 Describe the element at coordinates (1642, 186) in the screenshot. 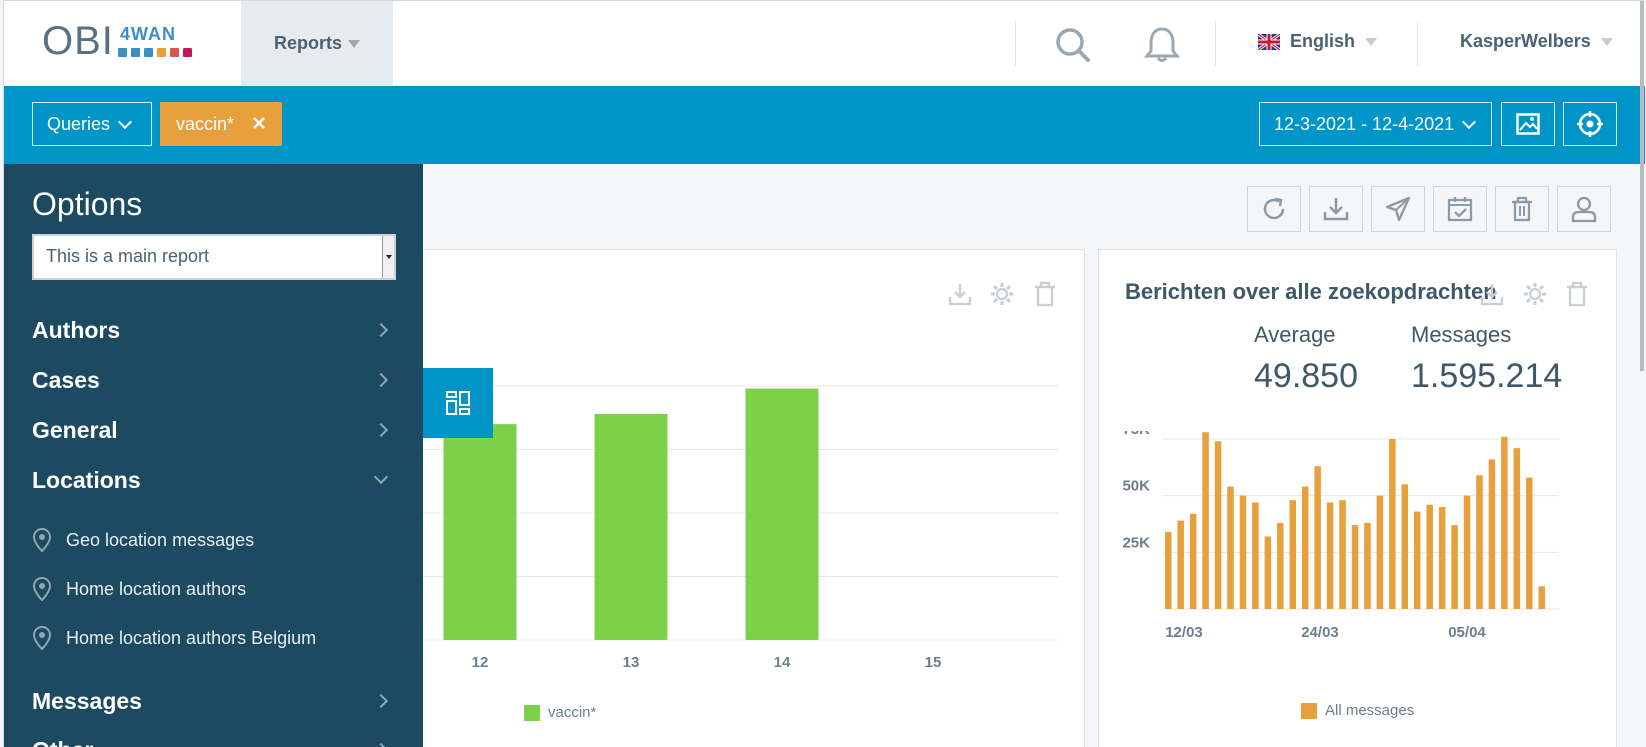

I see `page-scrollbar` at that location.